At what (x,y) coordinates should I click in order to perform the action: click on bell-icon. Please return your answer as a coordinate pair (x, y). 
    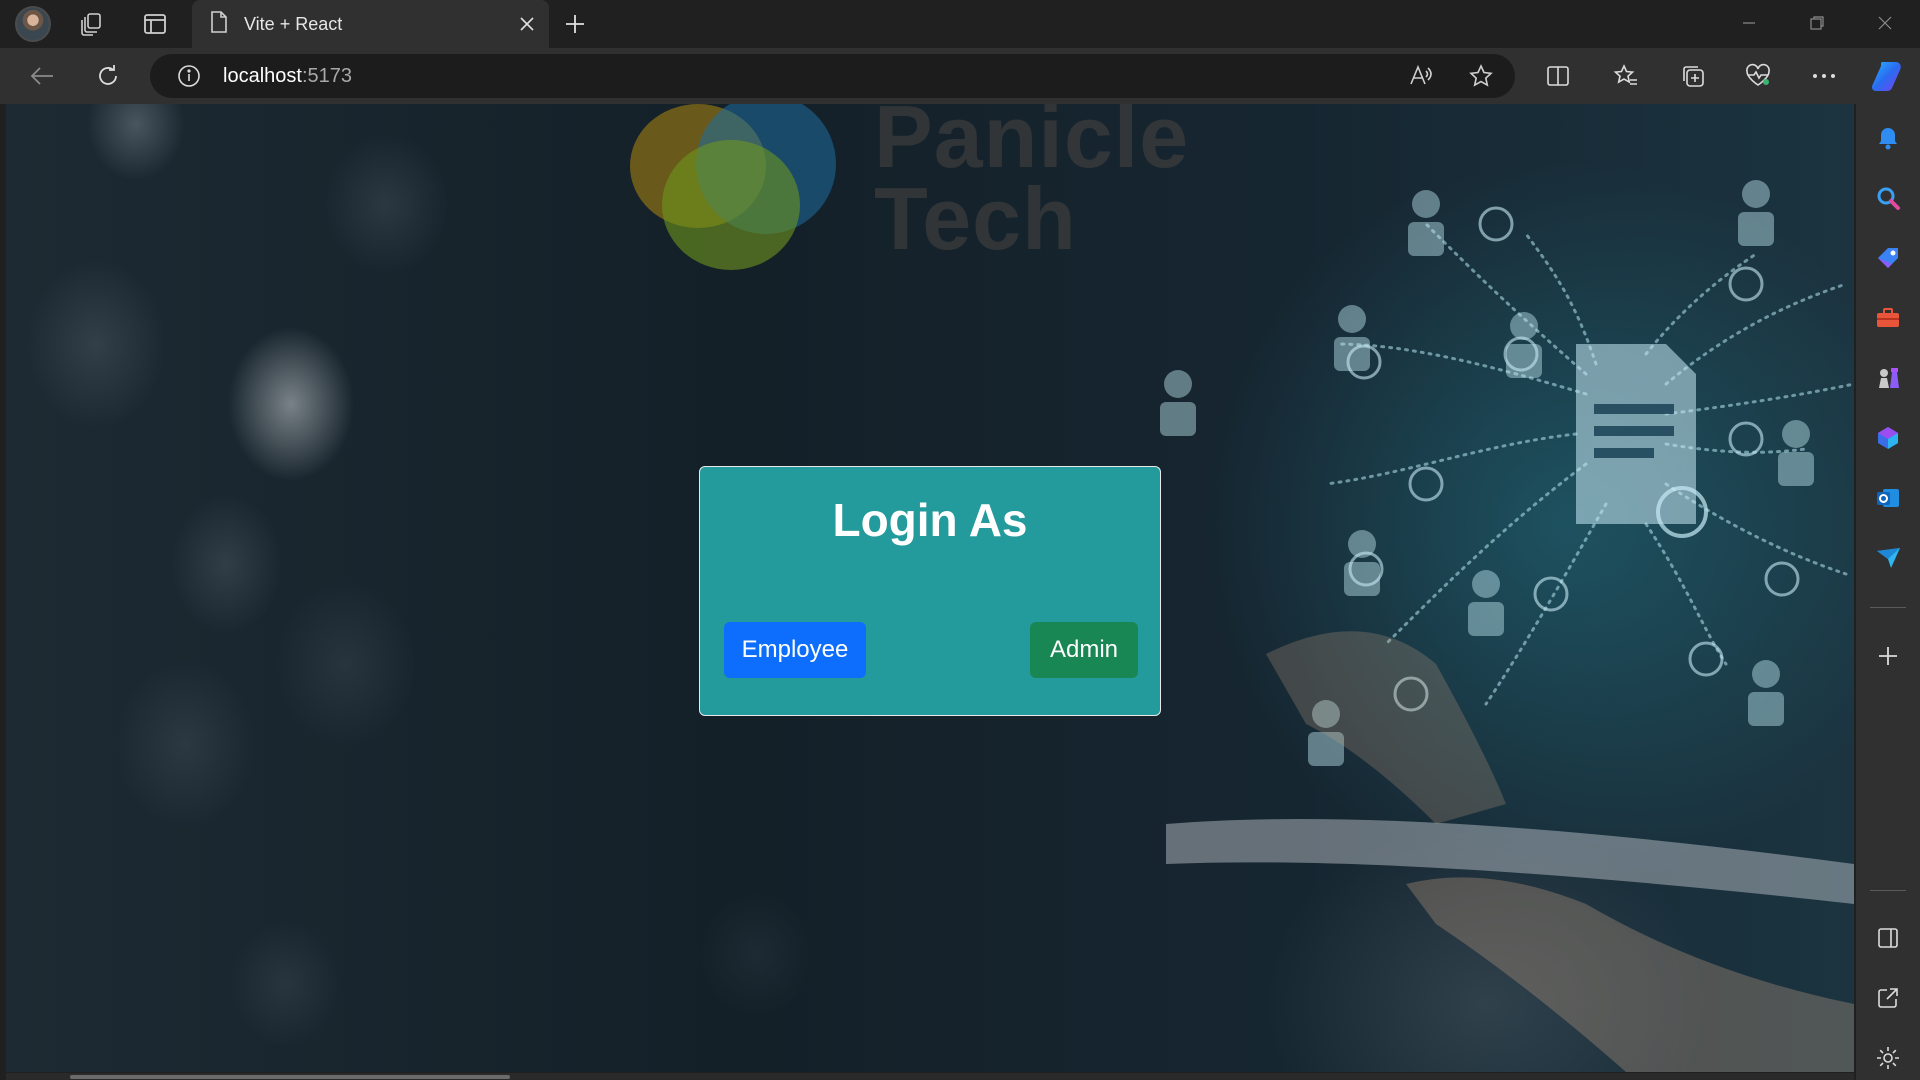
    Looking at the image, I should click on (1888, 138).